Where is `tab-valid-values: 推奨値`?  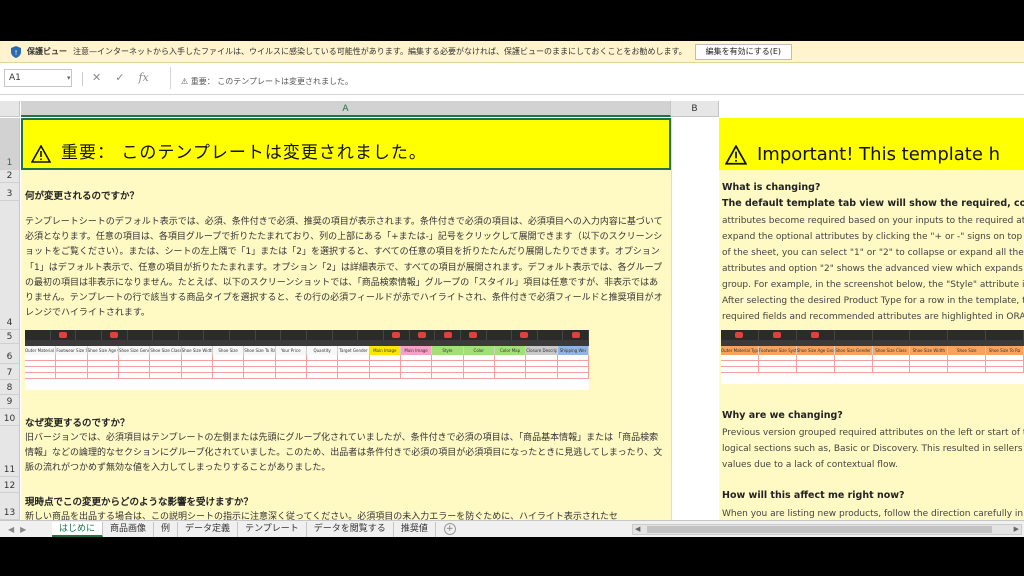 tab-valid-values: 推奨値 is located at coordinates (415, 529).